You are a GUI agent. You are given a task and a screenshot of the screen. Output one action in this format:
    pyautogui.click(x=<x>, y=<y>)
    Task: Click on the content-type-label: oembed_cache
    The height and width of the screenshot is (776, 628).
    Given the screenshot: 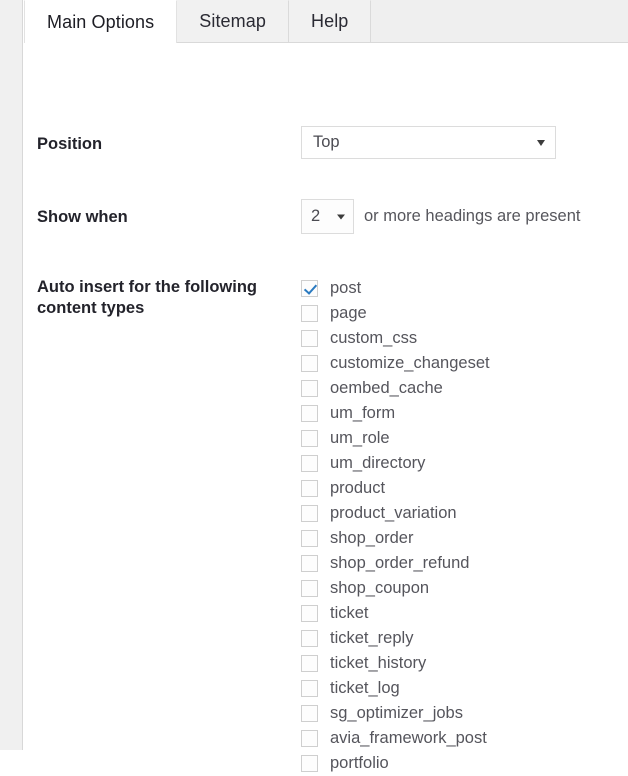 What is the action you would take?
    pyautogui.click(x=386, y=388)
    